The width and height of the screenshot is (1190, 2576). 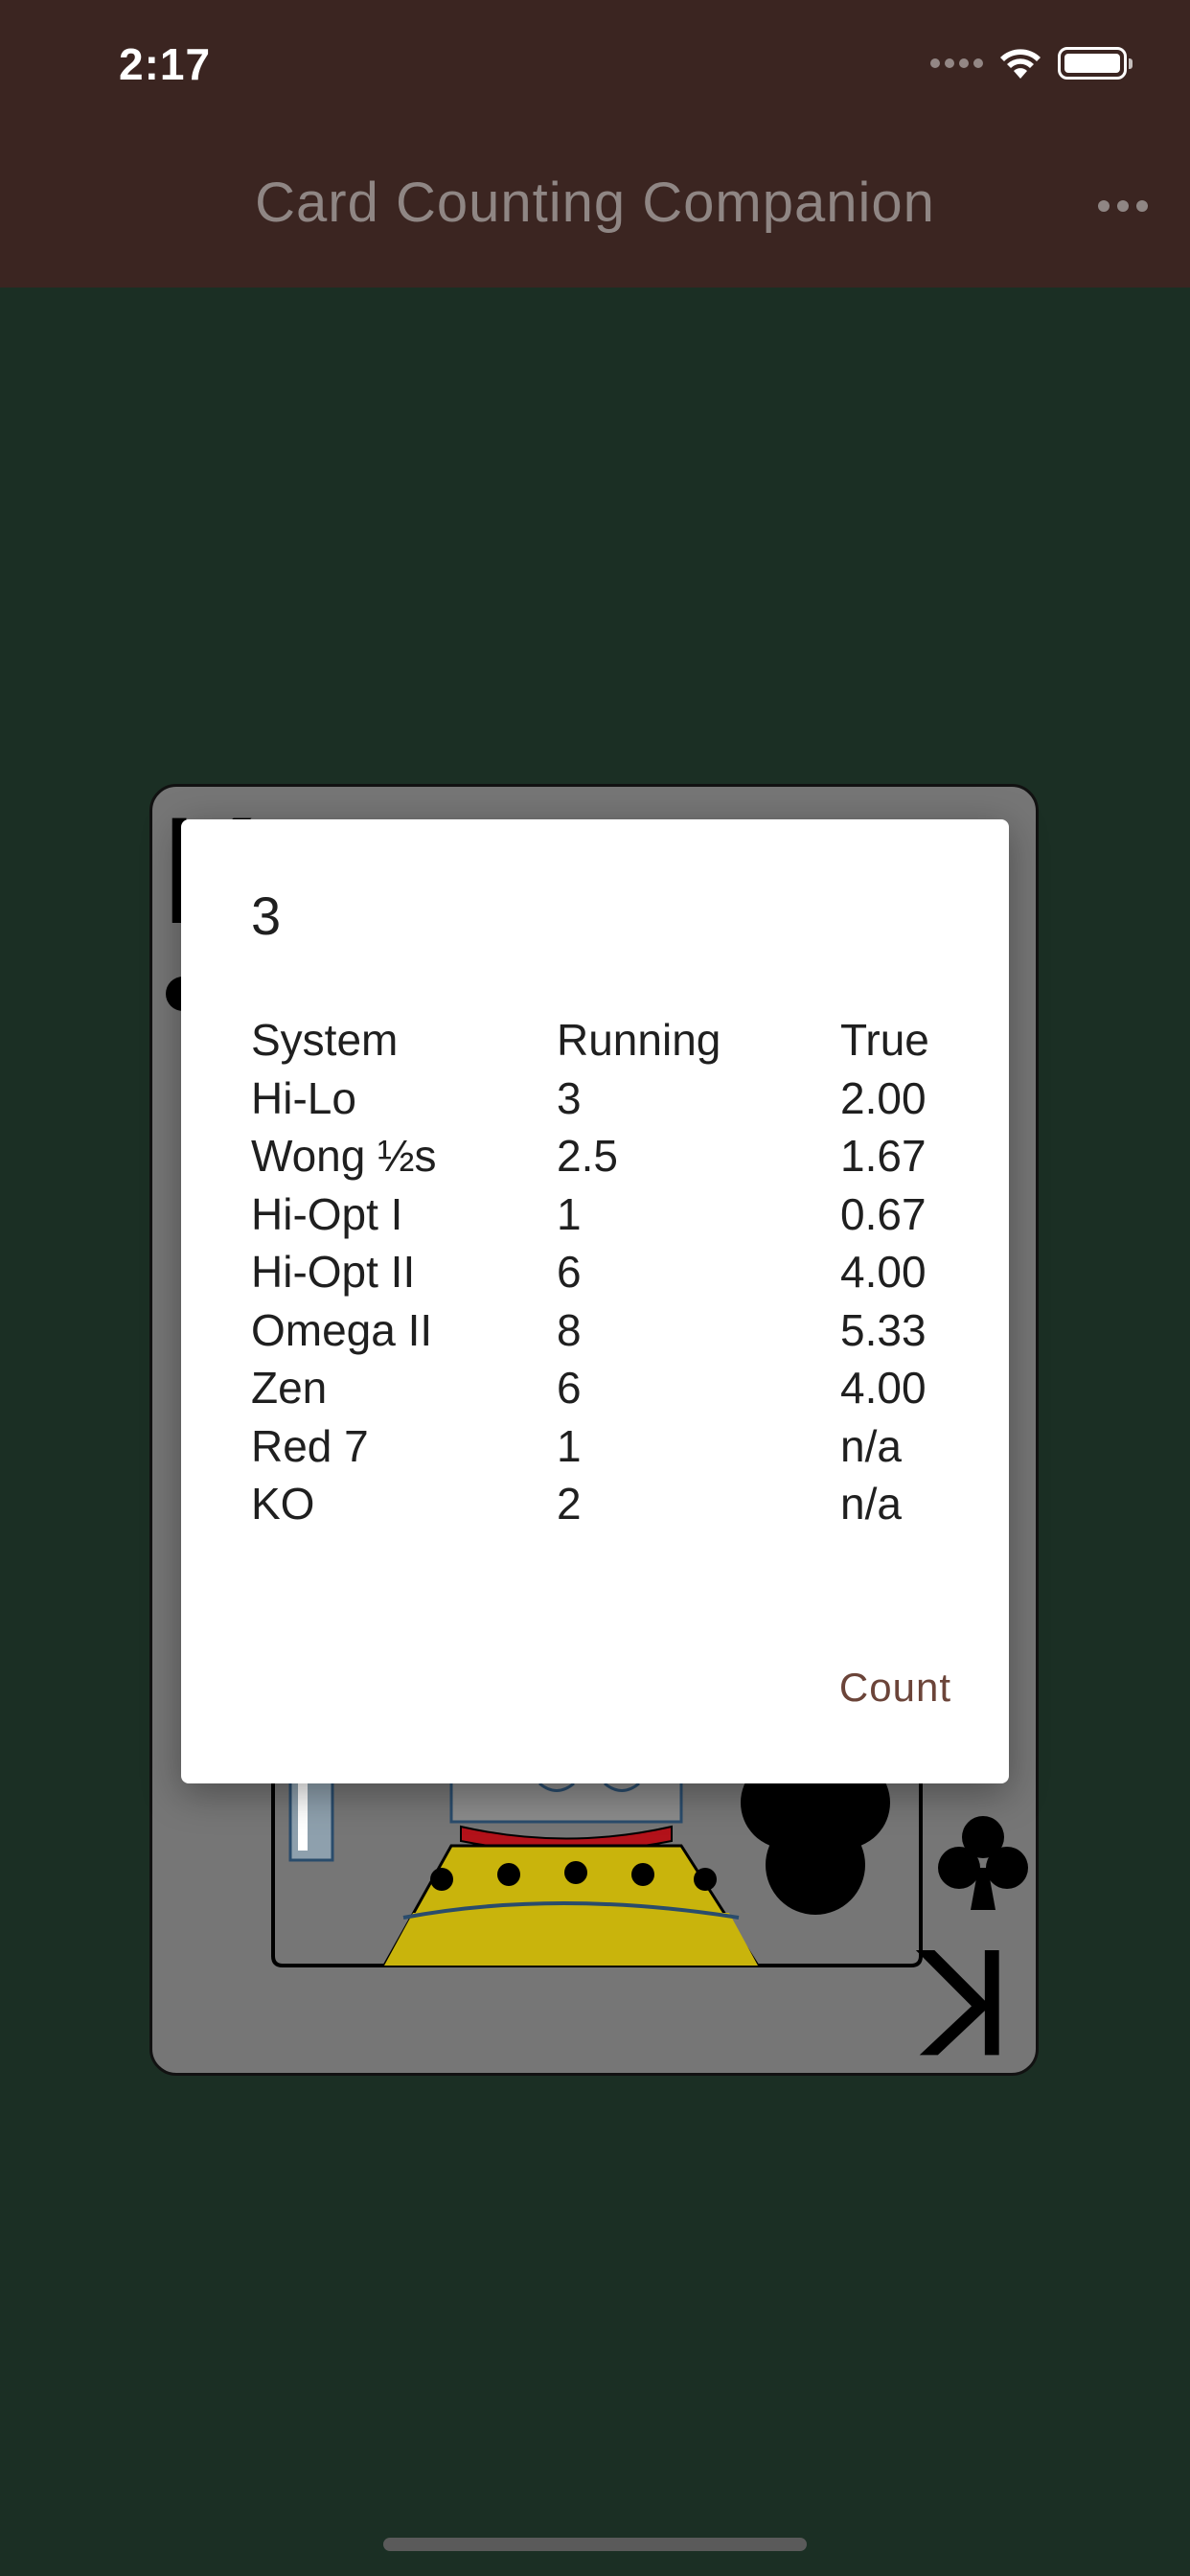 I want to click on table-row: Omega II 8 5.33, so click(x=603, y=1330).